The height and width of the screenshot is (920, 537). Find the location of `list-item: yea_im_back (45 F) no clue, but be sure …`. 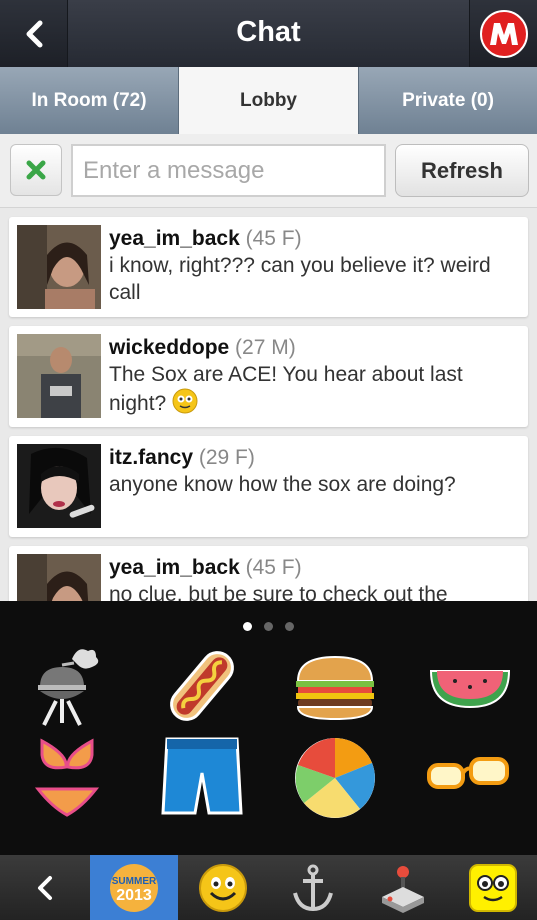

list-item: yea_im_back (45 F) no clue, but be sure … is located at coordinates (268, 573).